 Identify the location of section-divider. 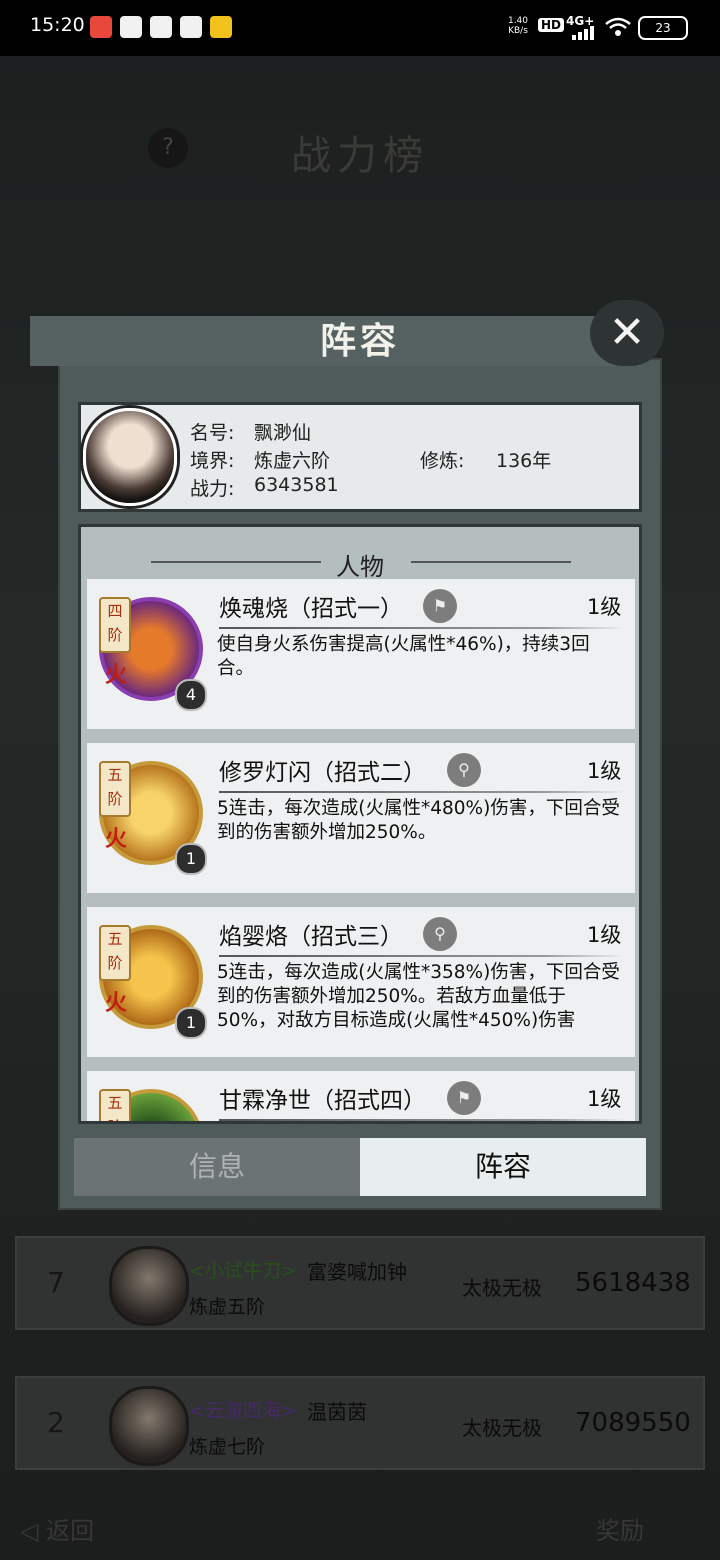
(491, 562).